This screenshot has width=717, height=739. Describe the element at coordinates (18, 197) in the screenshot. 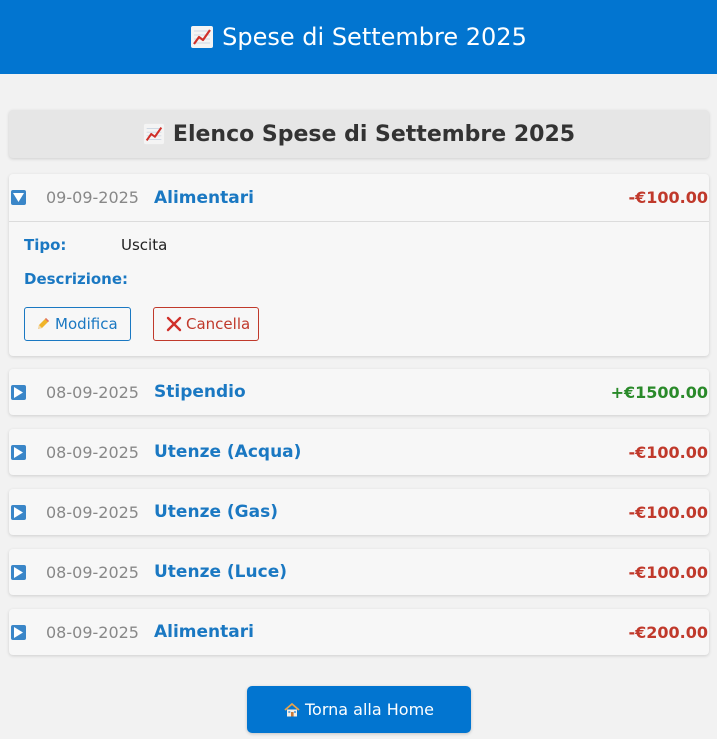

I see `collapse-toggle-icon` at that location.